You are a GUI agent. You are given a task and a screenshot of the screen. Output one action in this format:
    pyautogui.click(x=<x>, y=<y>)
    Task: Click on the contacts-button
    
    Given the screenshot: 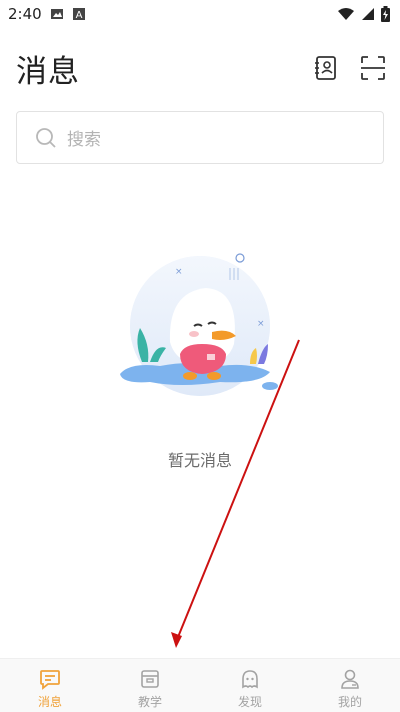 What is the action you would take?
    pyautogui.click(x=326, y=68)
    